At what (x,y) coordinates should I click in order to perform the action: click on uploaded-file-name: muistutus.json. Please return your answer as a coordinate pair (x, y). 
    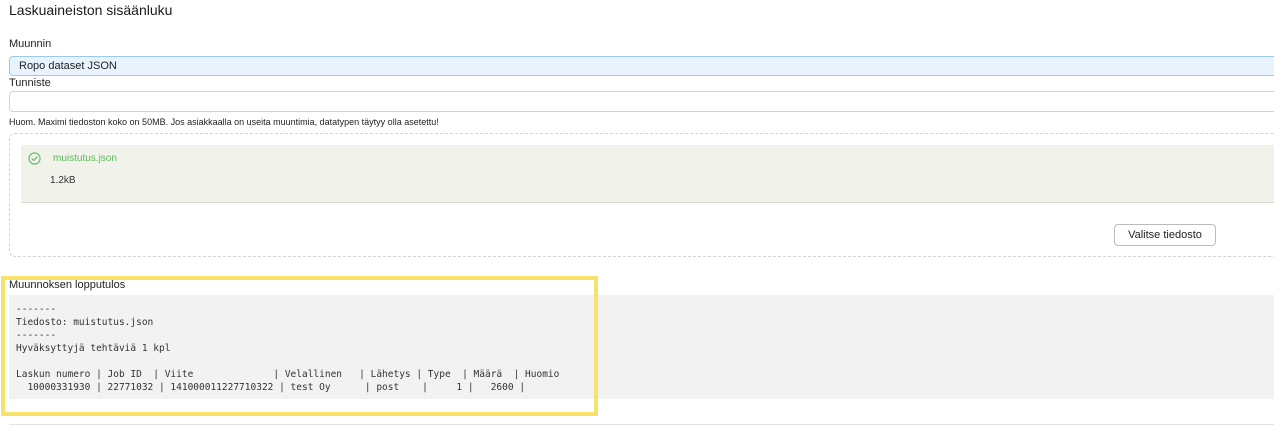
    Looking at the image, I should click on (85, 158).